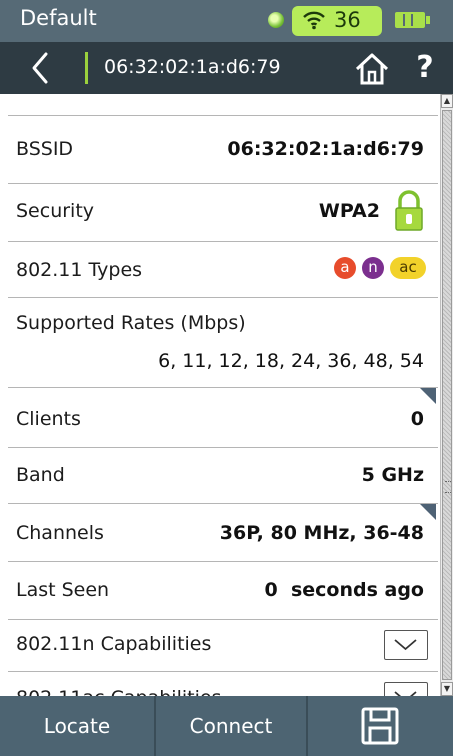 Image resolution: width=453 pixels, height=756 pixels. Describe the element at coordinates (447, 101) in the screenshot. I see `scroll-up-button: ▲` at that location.